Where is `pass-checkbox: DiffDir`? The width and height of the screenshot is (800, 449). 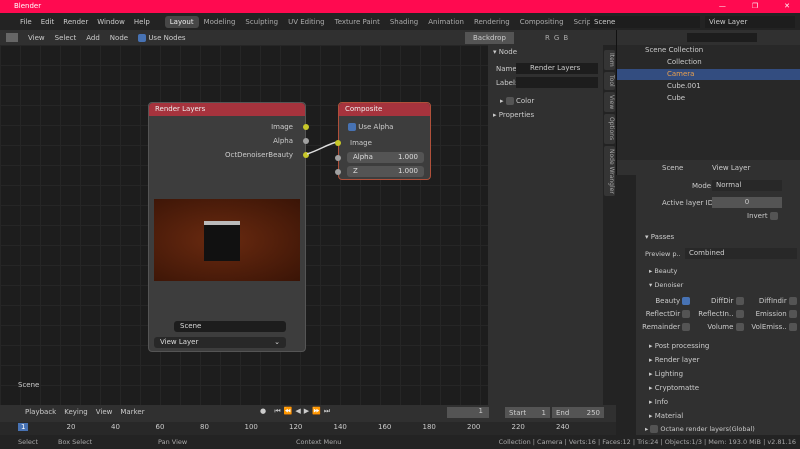 pass-checkbox: DiffDir is located at coordinates (717, 301).